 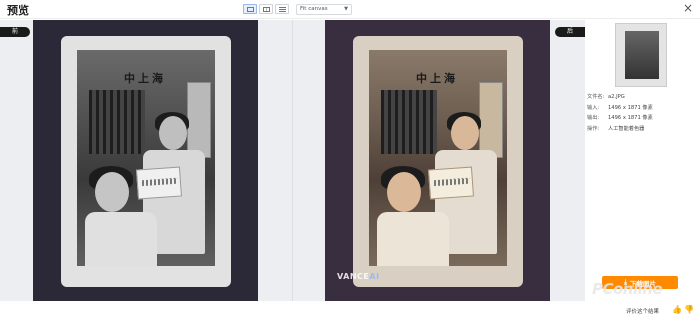 I want to click on feedback-text: 评价这个结果, so click(x=643, y=312).